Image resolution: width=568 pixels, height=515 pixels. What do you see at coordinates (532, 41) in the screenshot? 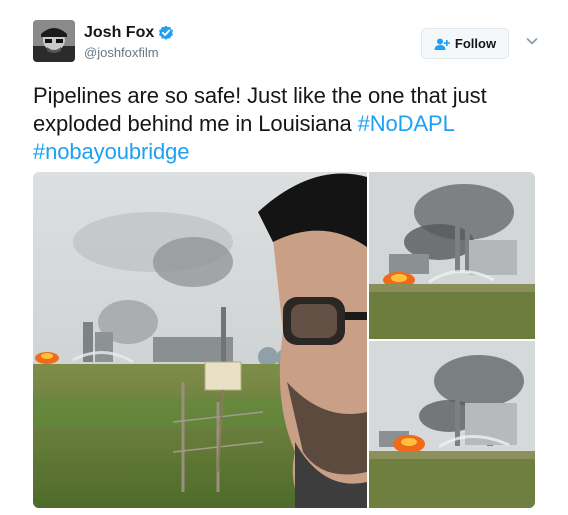
I see `chevron-down-icon` at bounding box center [532, 41].